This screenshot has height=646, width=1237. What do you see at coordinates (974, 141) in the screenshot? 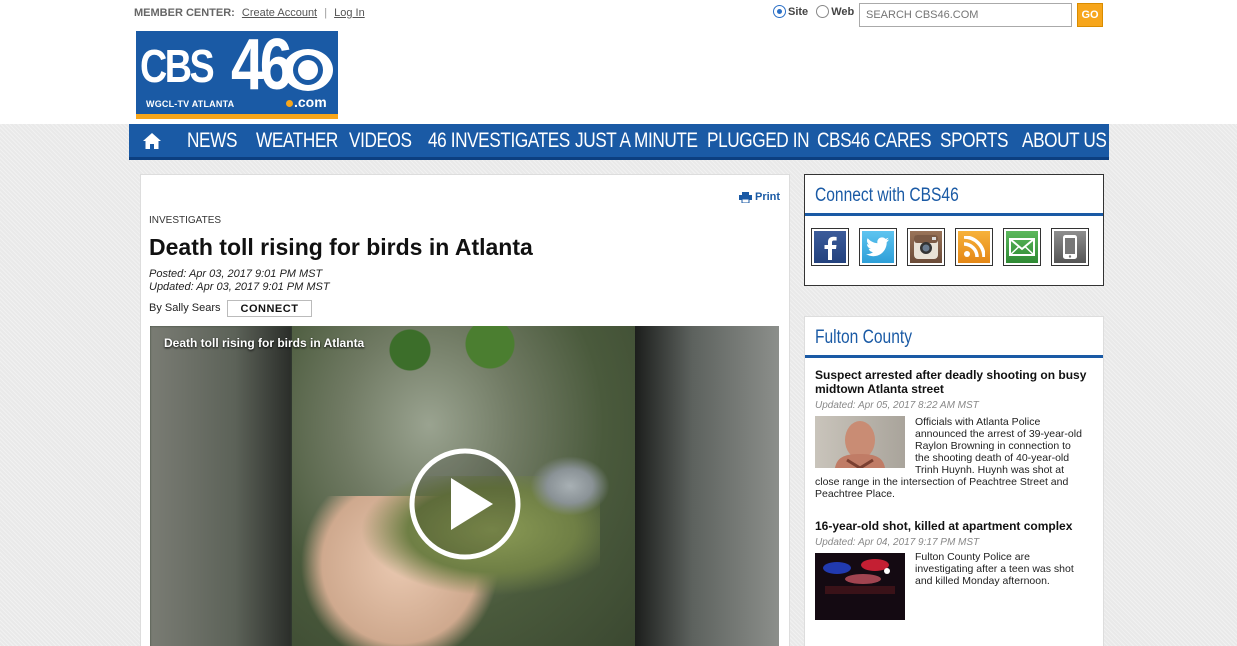
I see `nav-sports: SPORTS` at bounding box center [974, 141].